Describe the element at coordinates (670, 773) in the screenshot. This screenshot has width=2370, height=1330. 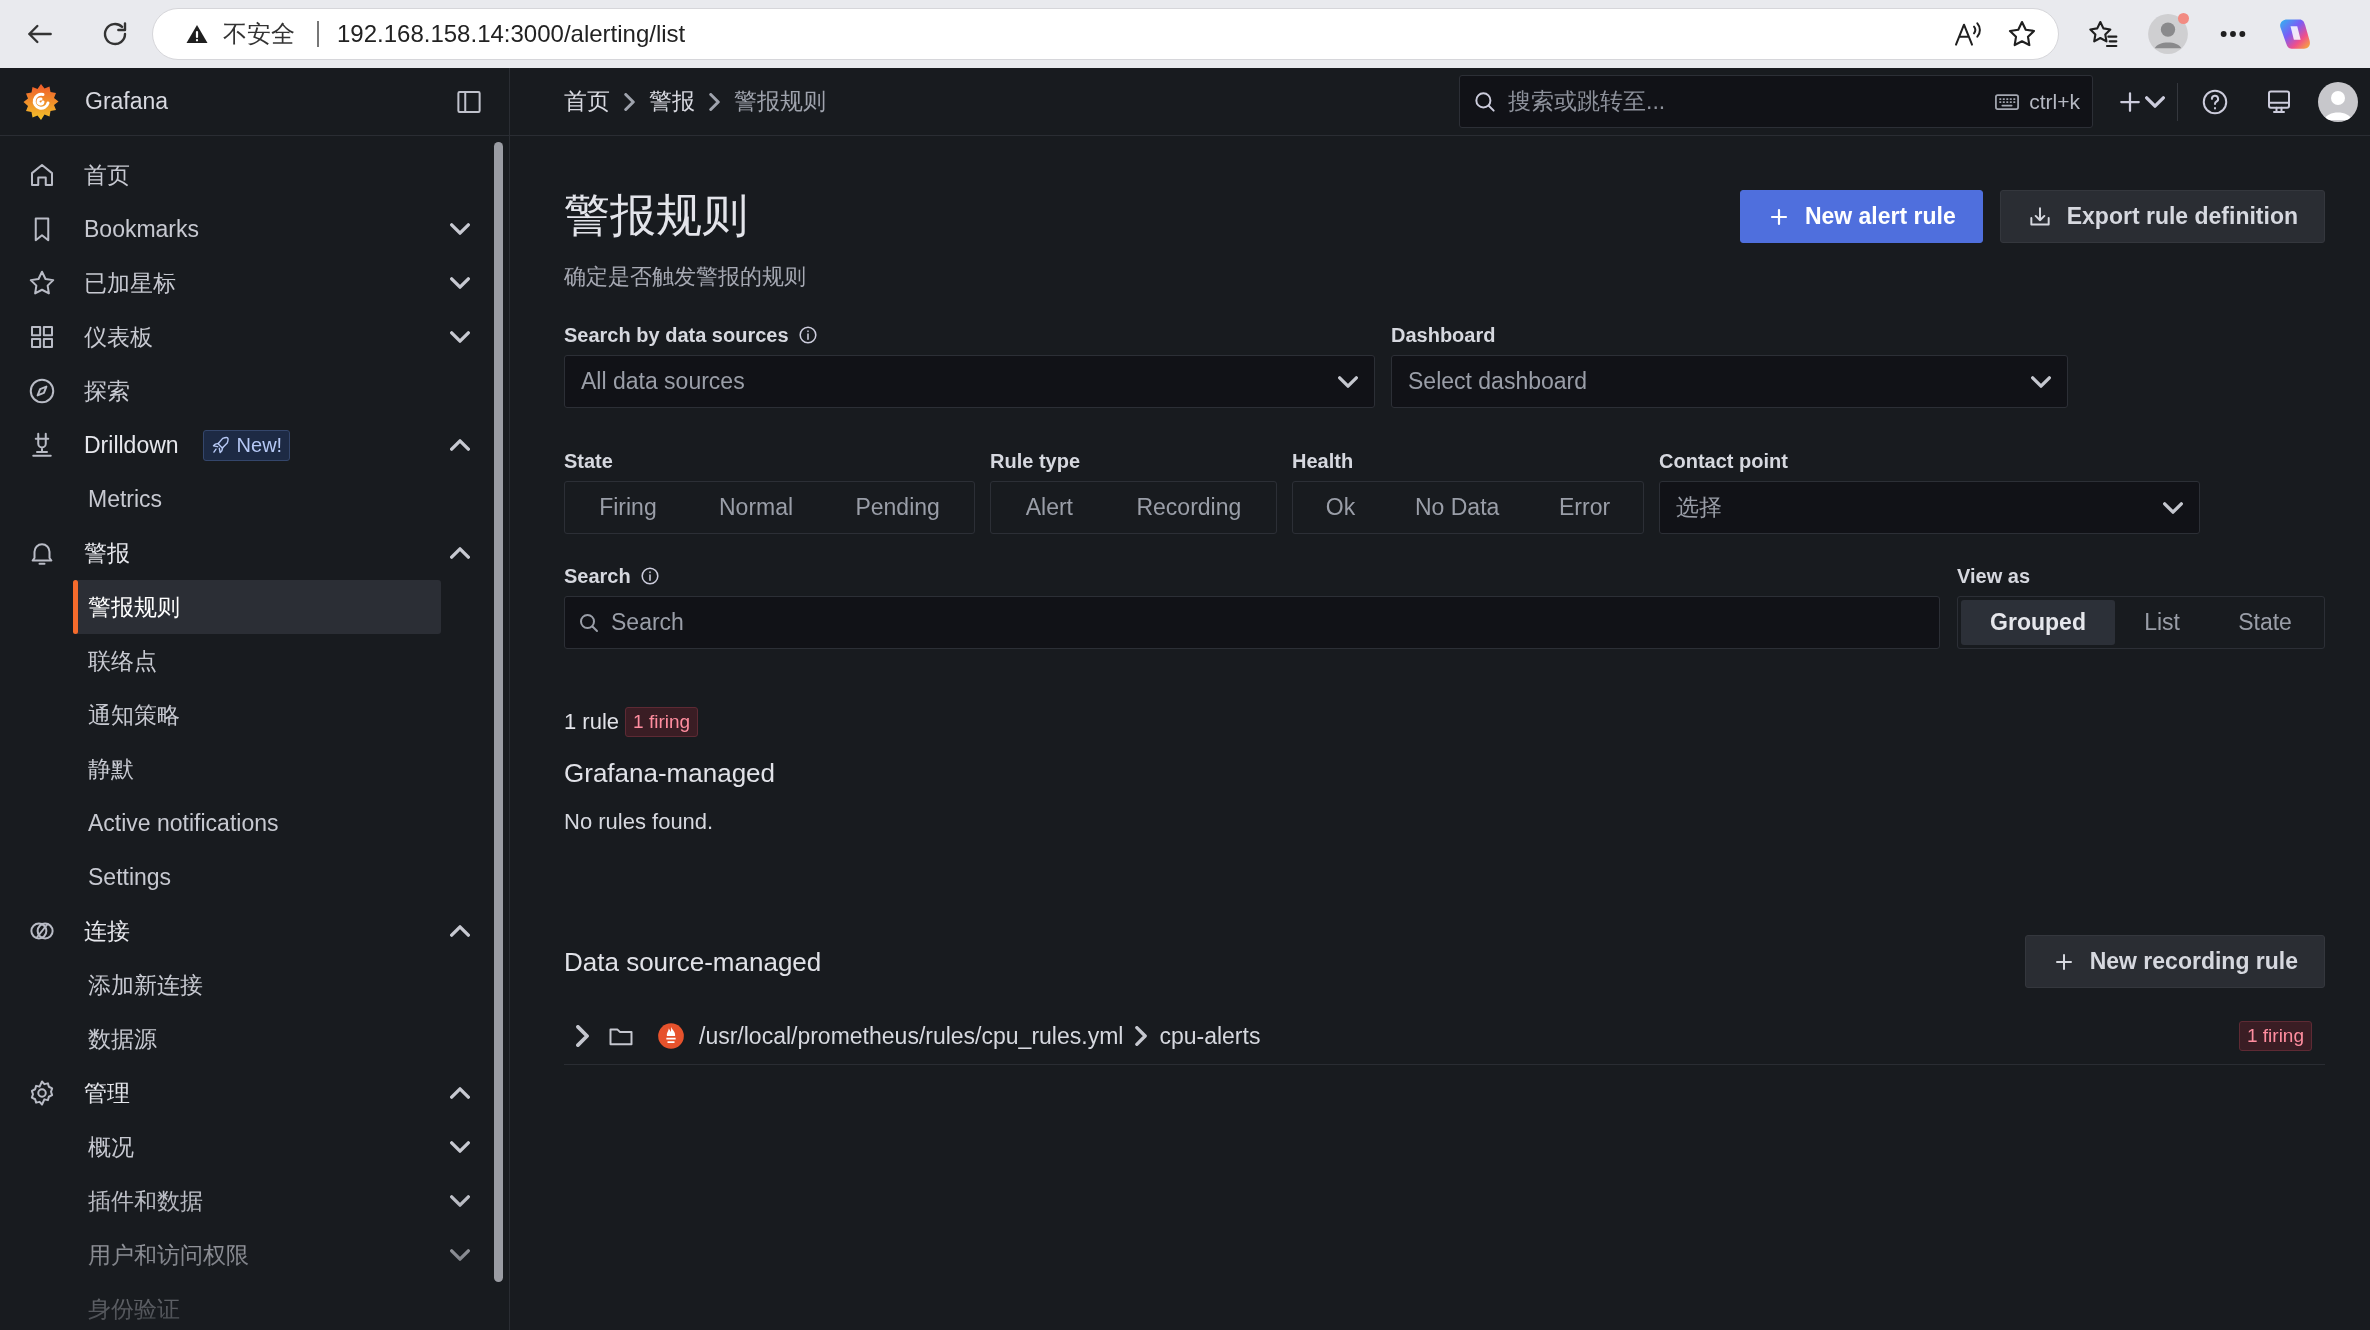
I see `section-title: Grafana-managed` at that location.